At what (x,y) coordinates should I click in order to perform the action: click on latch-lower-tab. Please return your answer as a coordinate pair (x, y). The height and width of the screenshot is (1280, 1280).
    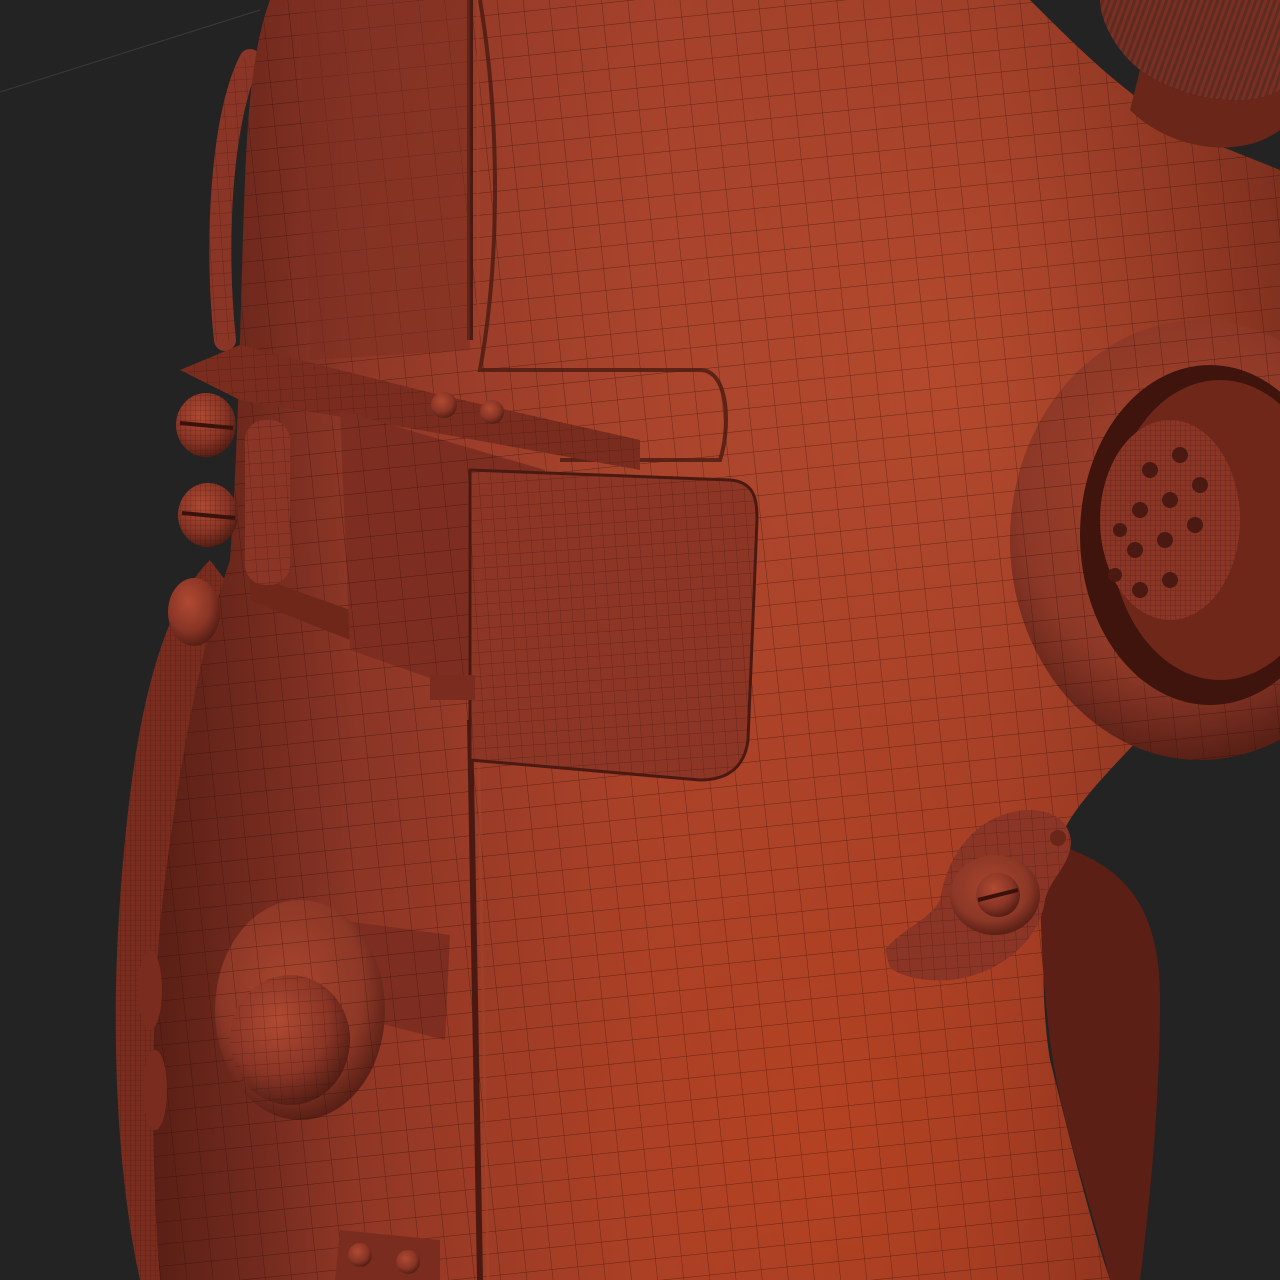
    Looking at the image, I should click on (452, 687).